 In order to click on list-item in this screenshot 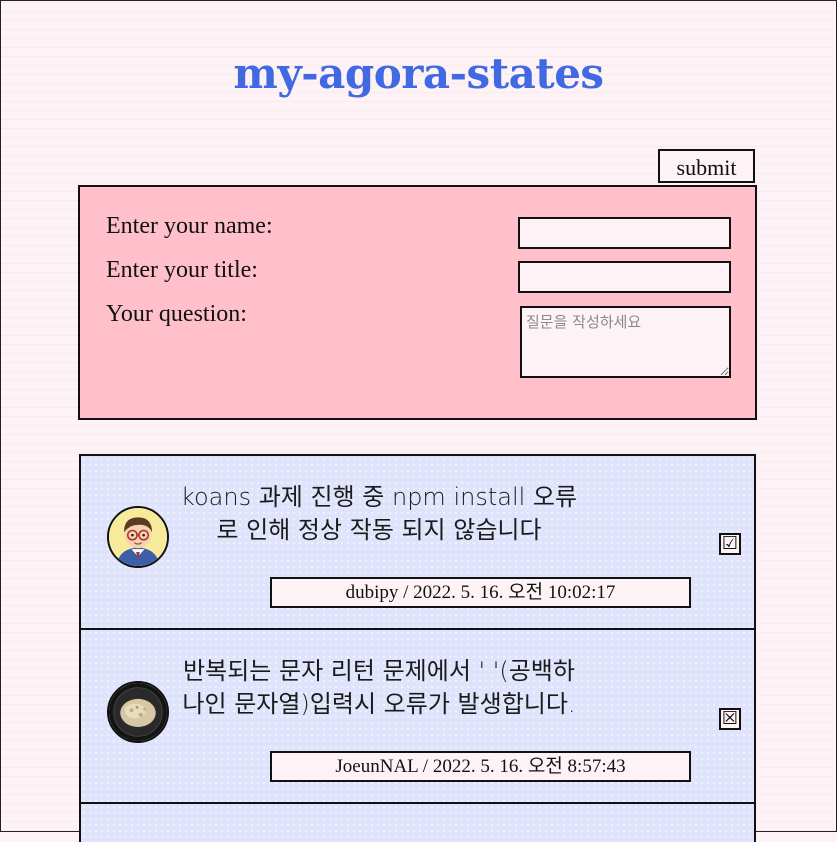, I will do `click(417, 822)`.